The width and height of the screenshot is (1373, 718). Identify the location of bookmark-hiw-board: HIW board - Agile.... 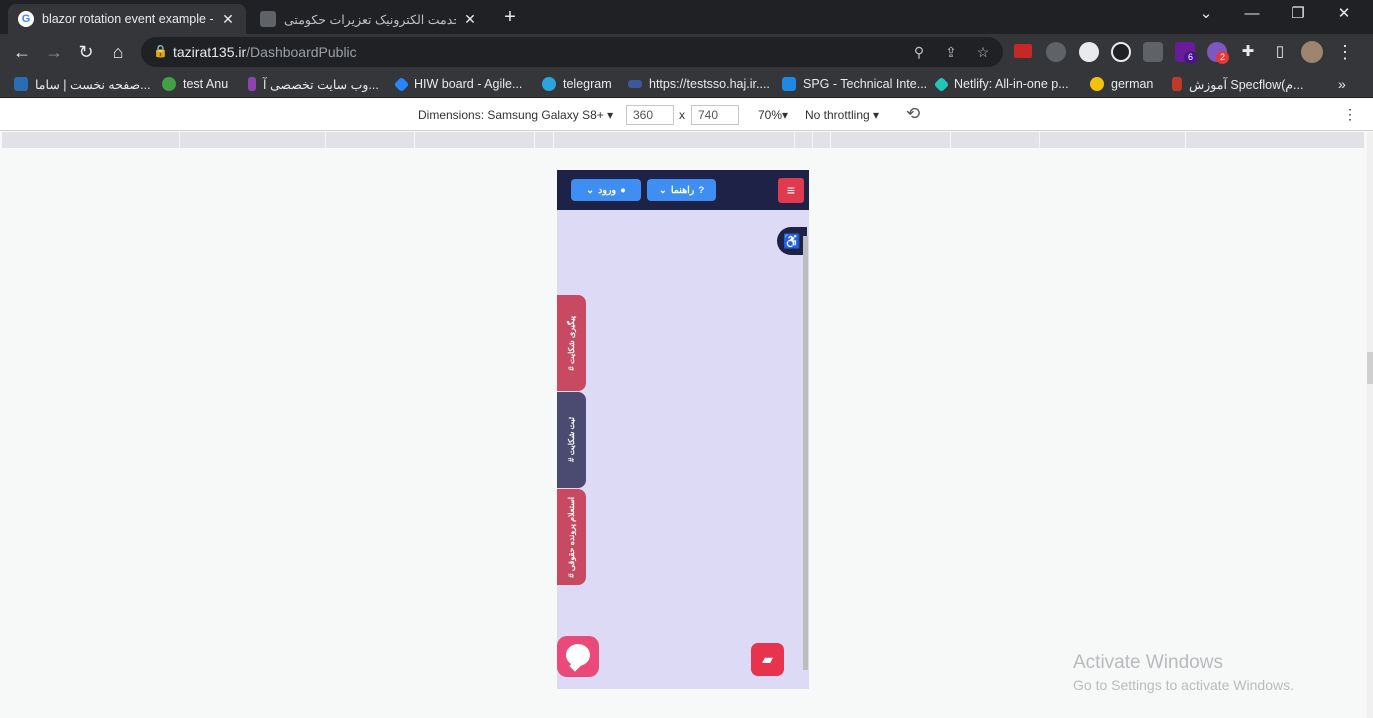
(458, 84).